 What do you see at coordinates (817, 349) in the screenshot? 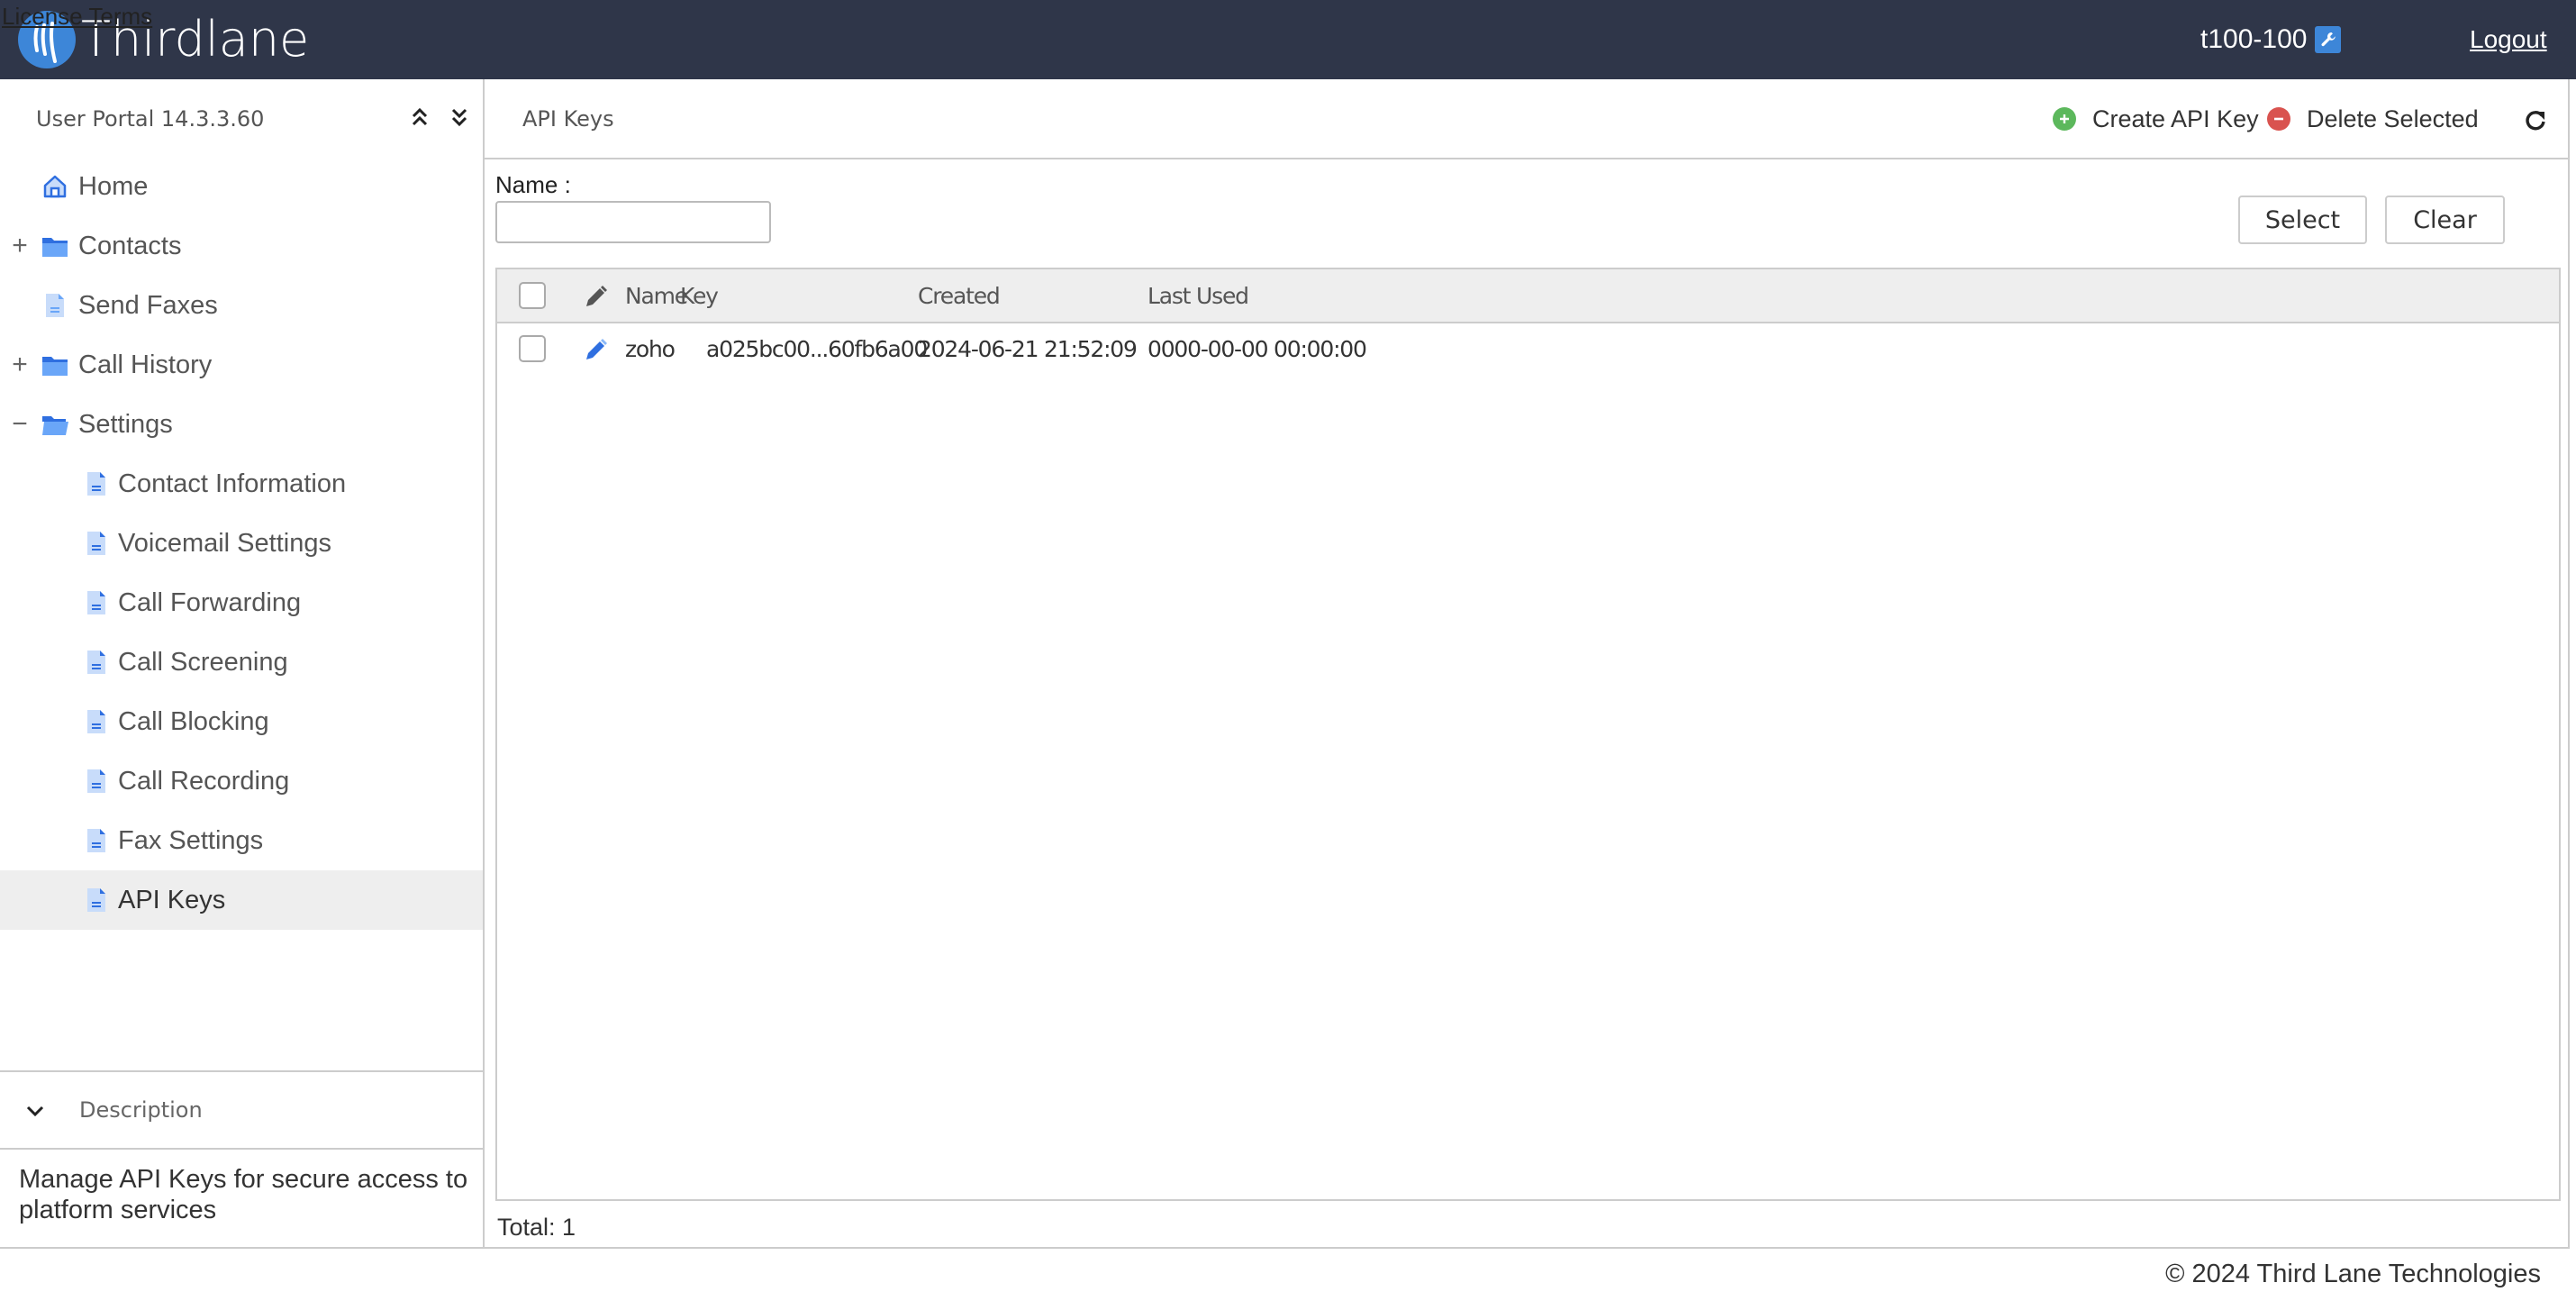
I see `cell-key: a025bc00...60fb6a00` at bounding box center [817, 349].